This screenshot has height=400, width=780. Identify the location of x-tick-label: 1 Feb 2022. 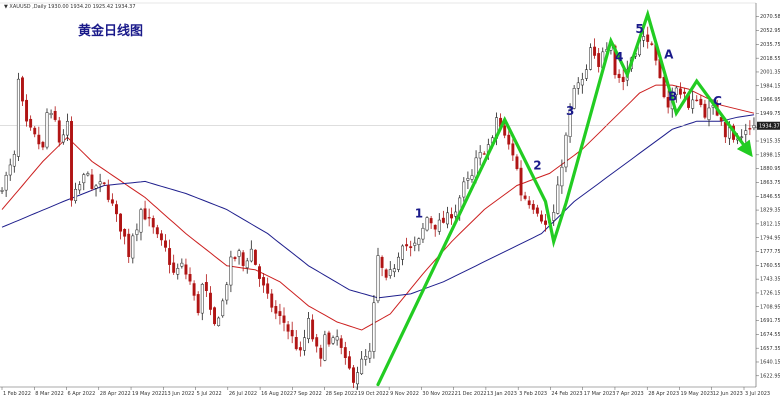
(17, 394).